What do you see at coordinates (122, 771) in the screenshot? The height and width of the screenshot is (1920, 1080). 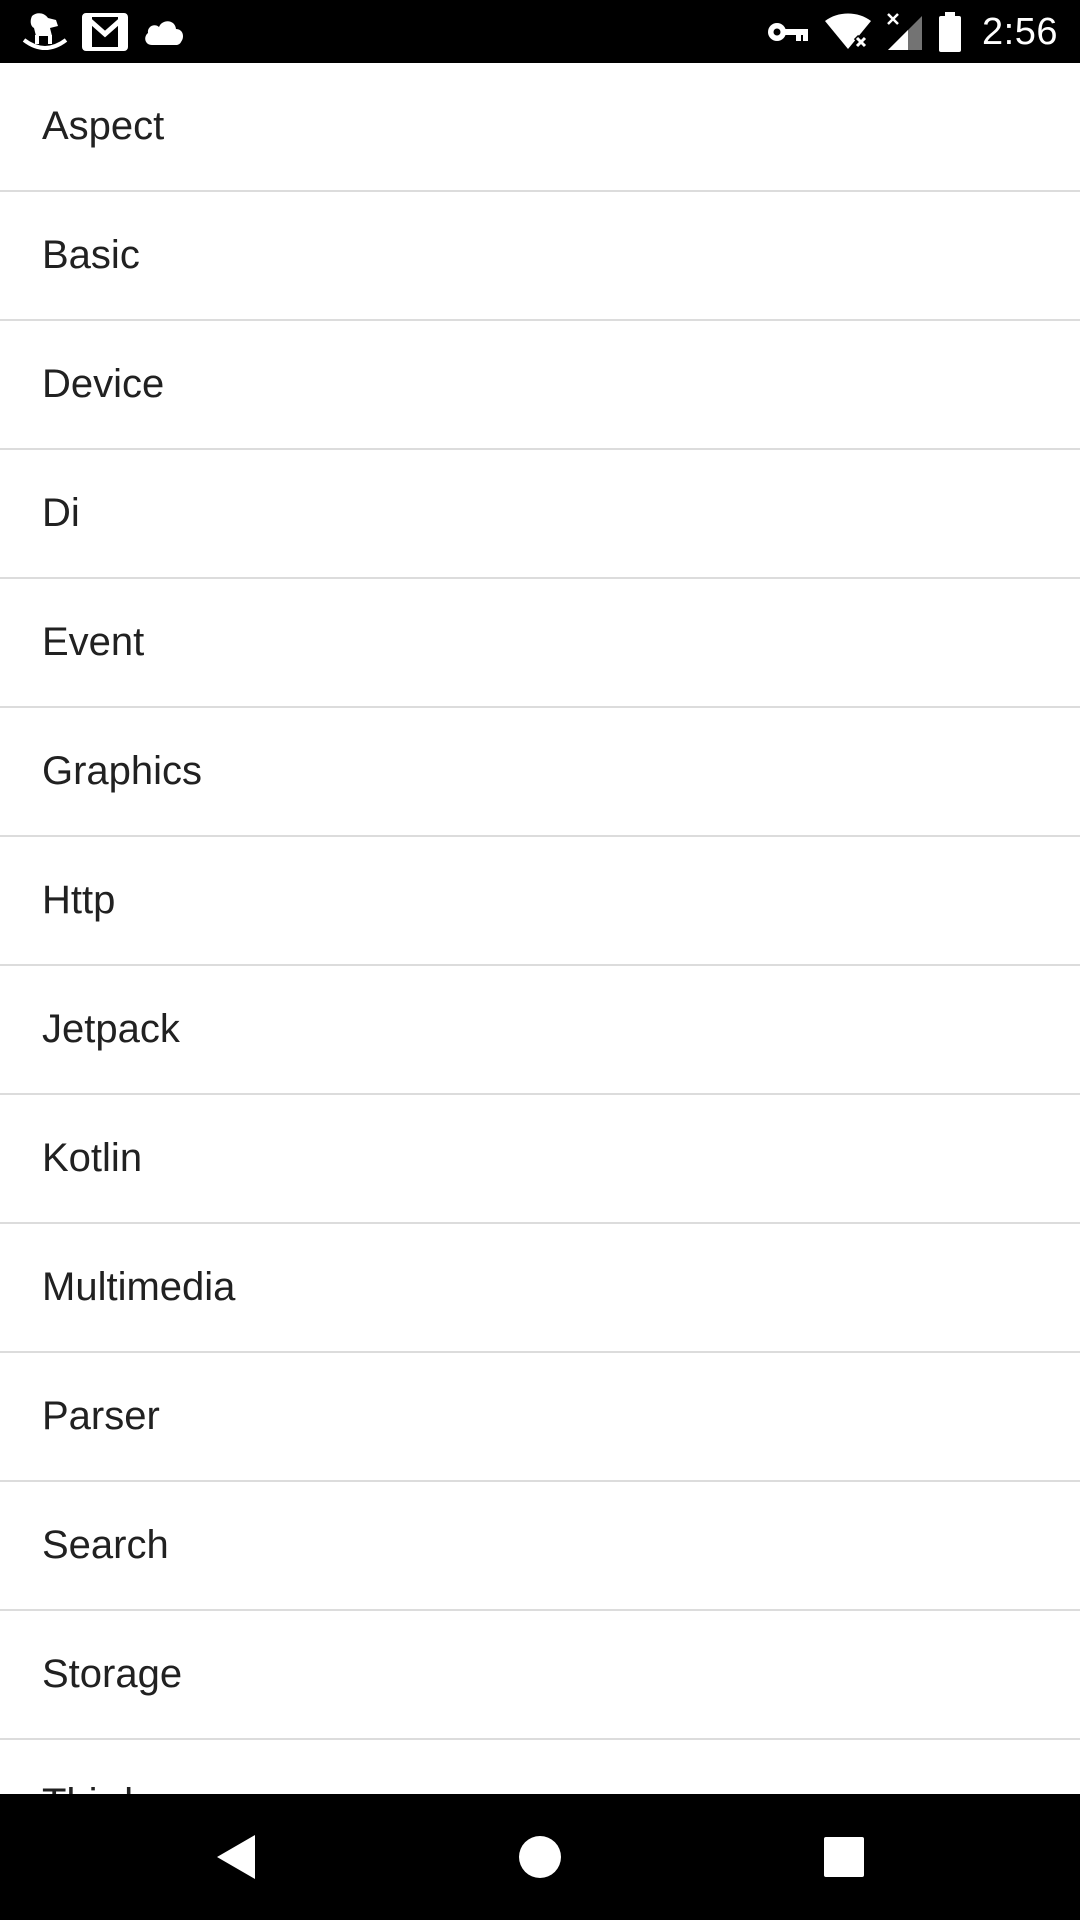 I see `list-item-label: Graphics` at bounding box center [122, 771].